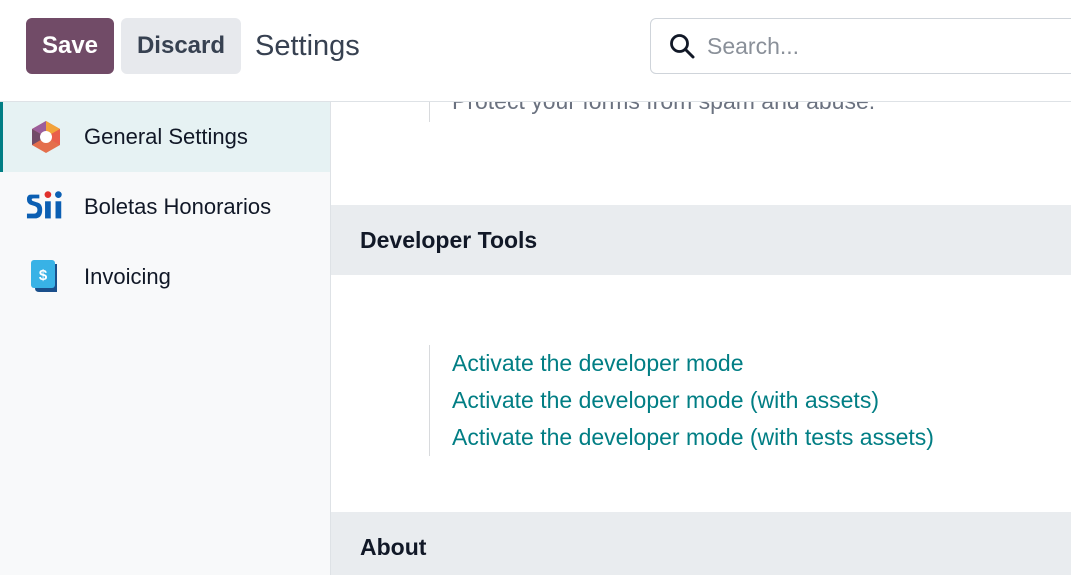 Image resolution: width=1071 pixels, height=575 pixels. What do you see at coordinates (429, 112) in the screenshot?
I see `setting-divider` at bounding box center [429, 112].